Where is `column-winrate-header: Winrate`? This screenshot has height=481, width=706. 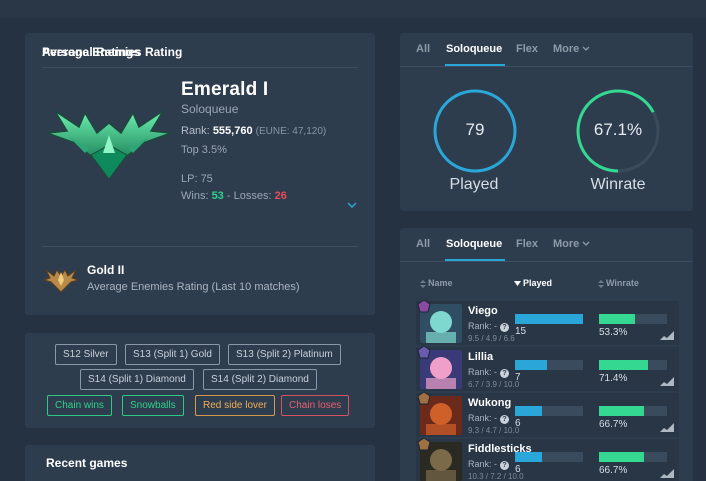 column-winrate-header: Winrate is located at coordinates (618, 283).